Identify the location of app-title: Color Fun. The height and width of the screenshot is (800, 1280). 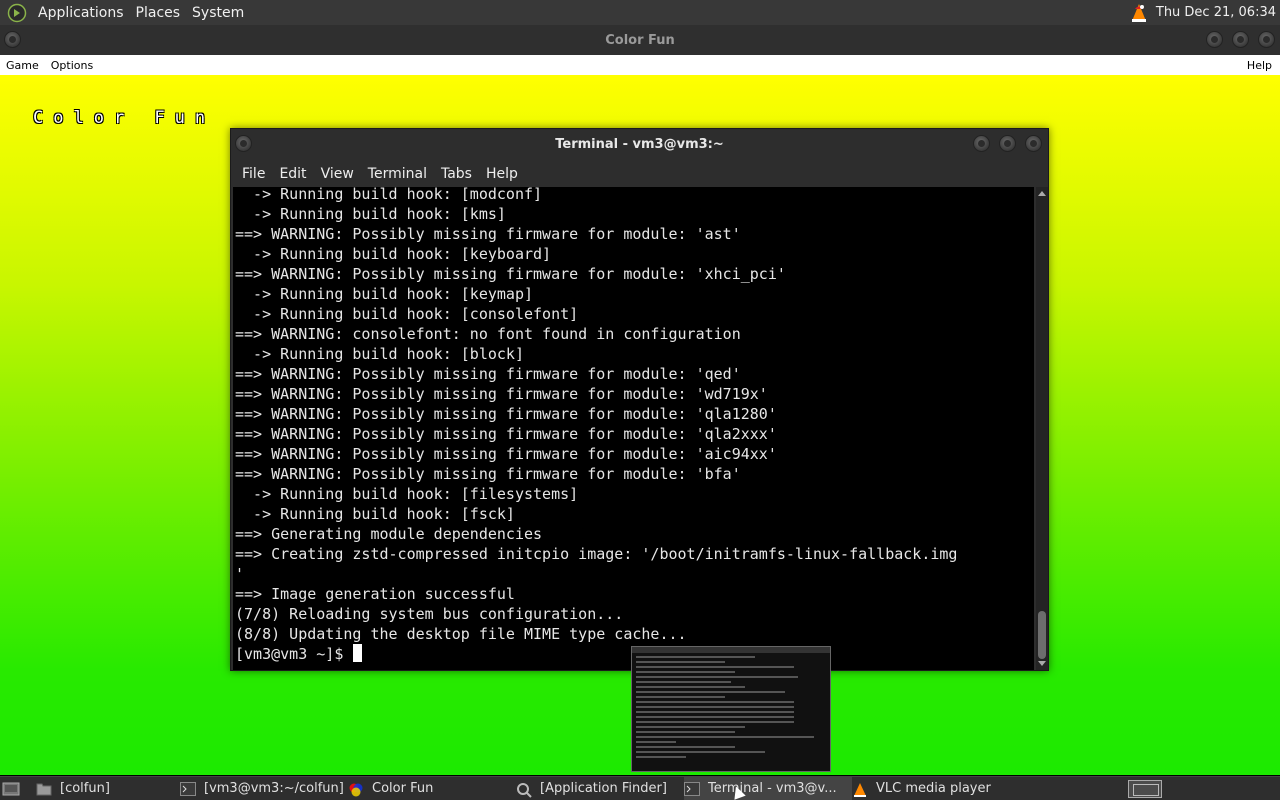
(640, 40).